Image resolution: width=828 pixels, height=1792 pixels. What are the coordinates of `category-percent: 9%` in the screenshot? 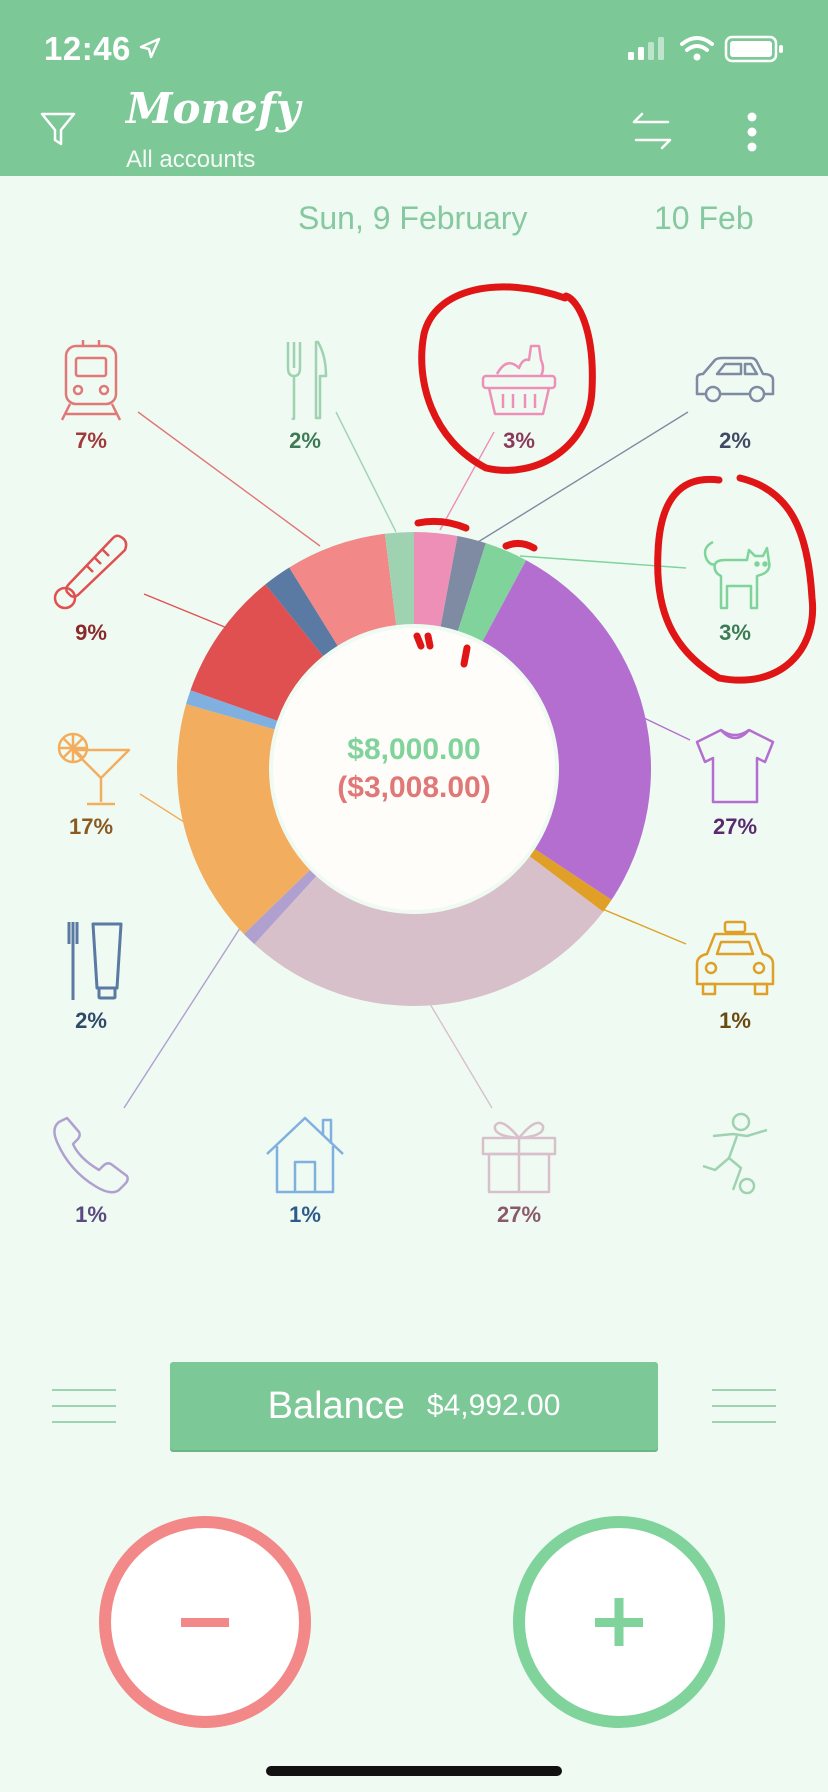 It's located at (91, 632).